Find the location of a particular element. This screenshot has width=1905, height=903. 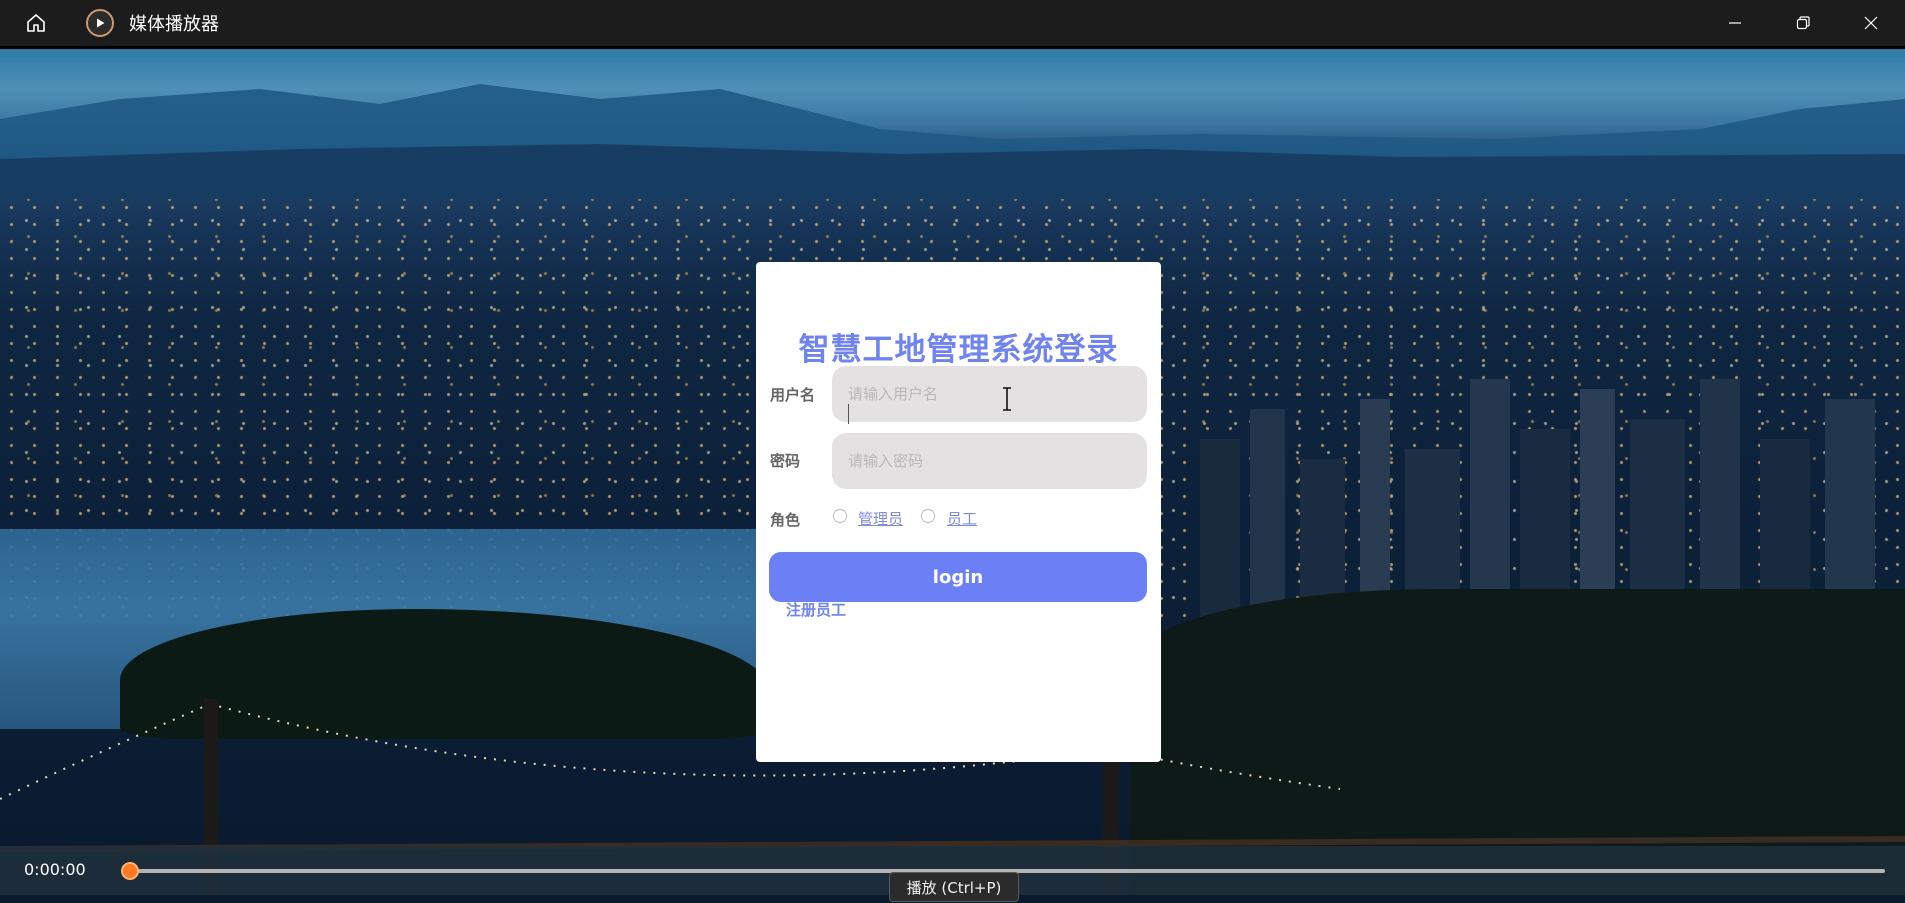

home-icon is located at coordinates (36, 23).